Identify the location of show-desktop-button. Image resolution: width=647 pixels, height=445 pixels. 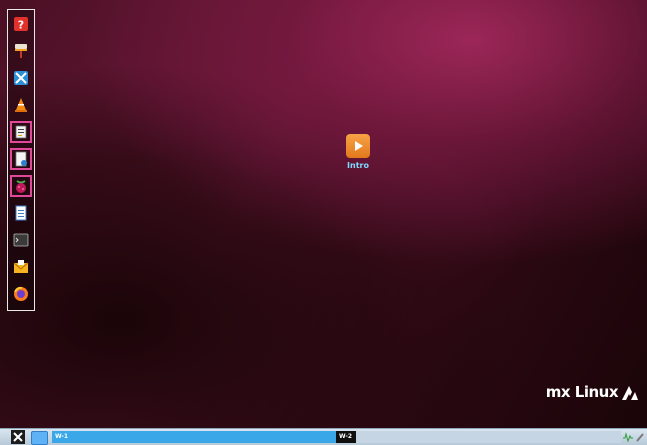
(39, 438).